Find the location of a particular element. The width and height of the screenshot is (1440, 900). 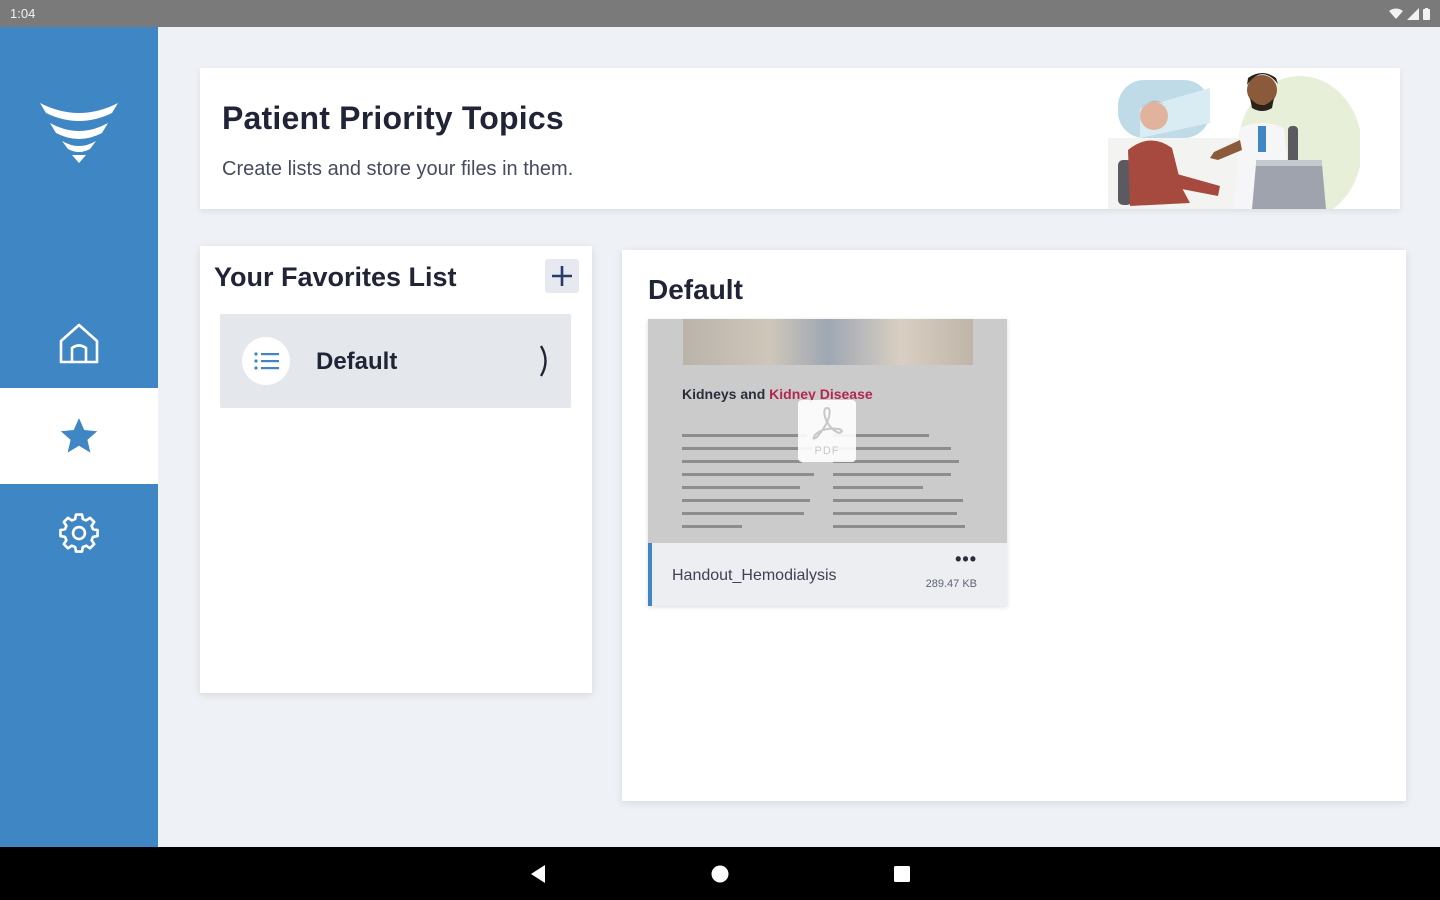

plus-icon is located at coordinates (562, 276).